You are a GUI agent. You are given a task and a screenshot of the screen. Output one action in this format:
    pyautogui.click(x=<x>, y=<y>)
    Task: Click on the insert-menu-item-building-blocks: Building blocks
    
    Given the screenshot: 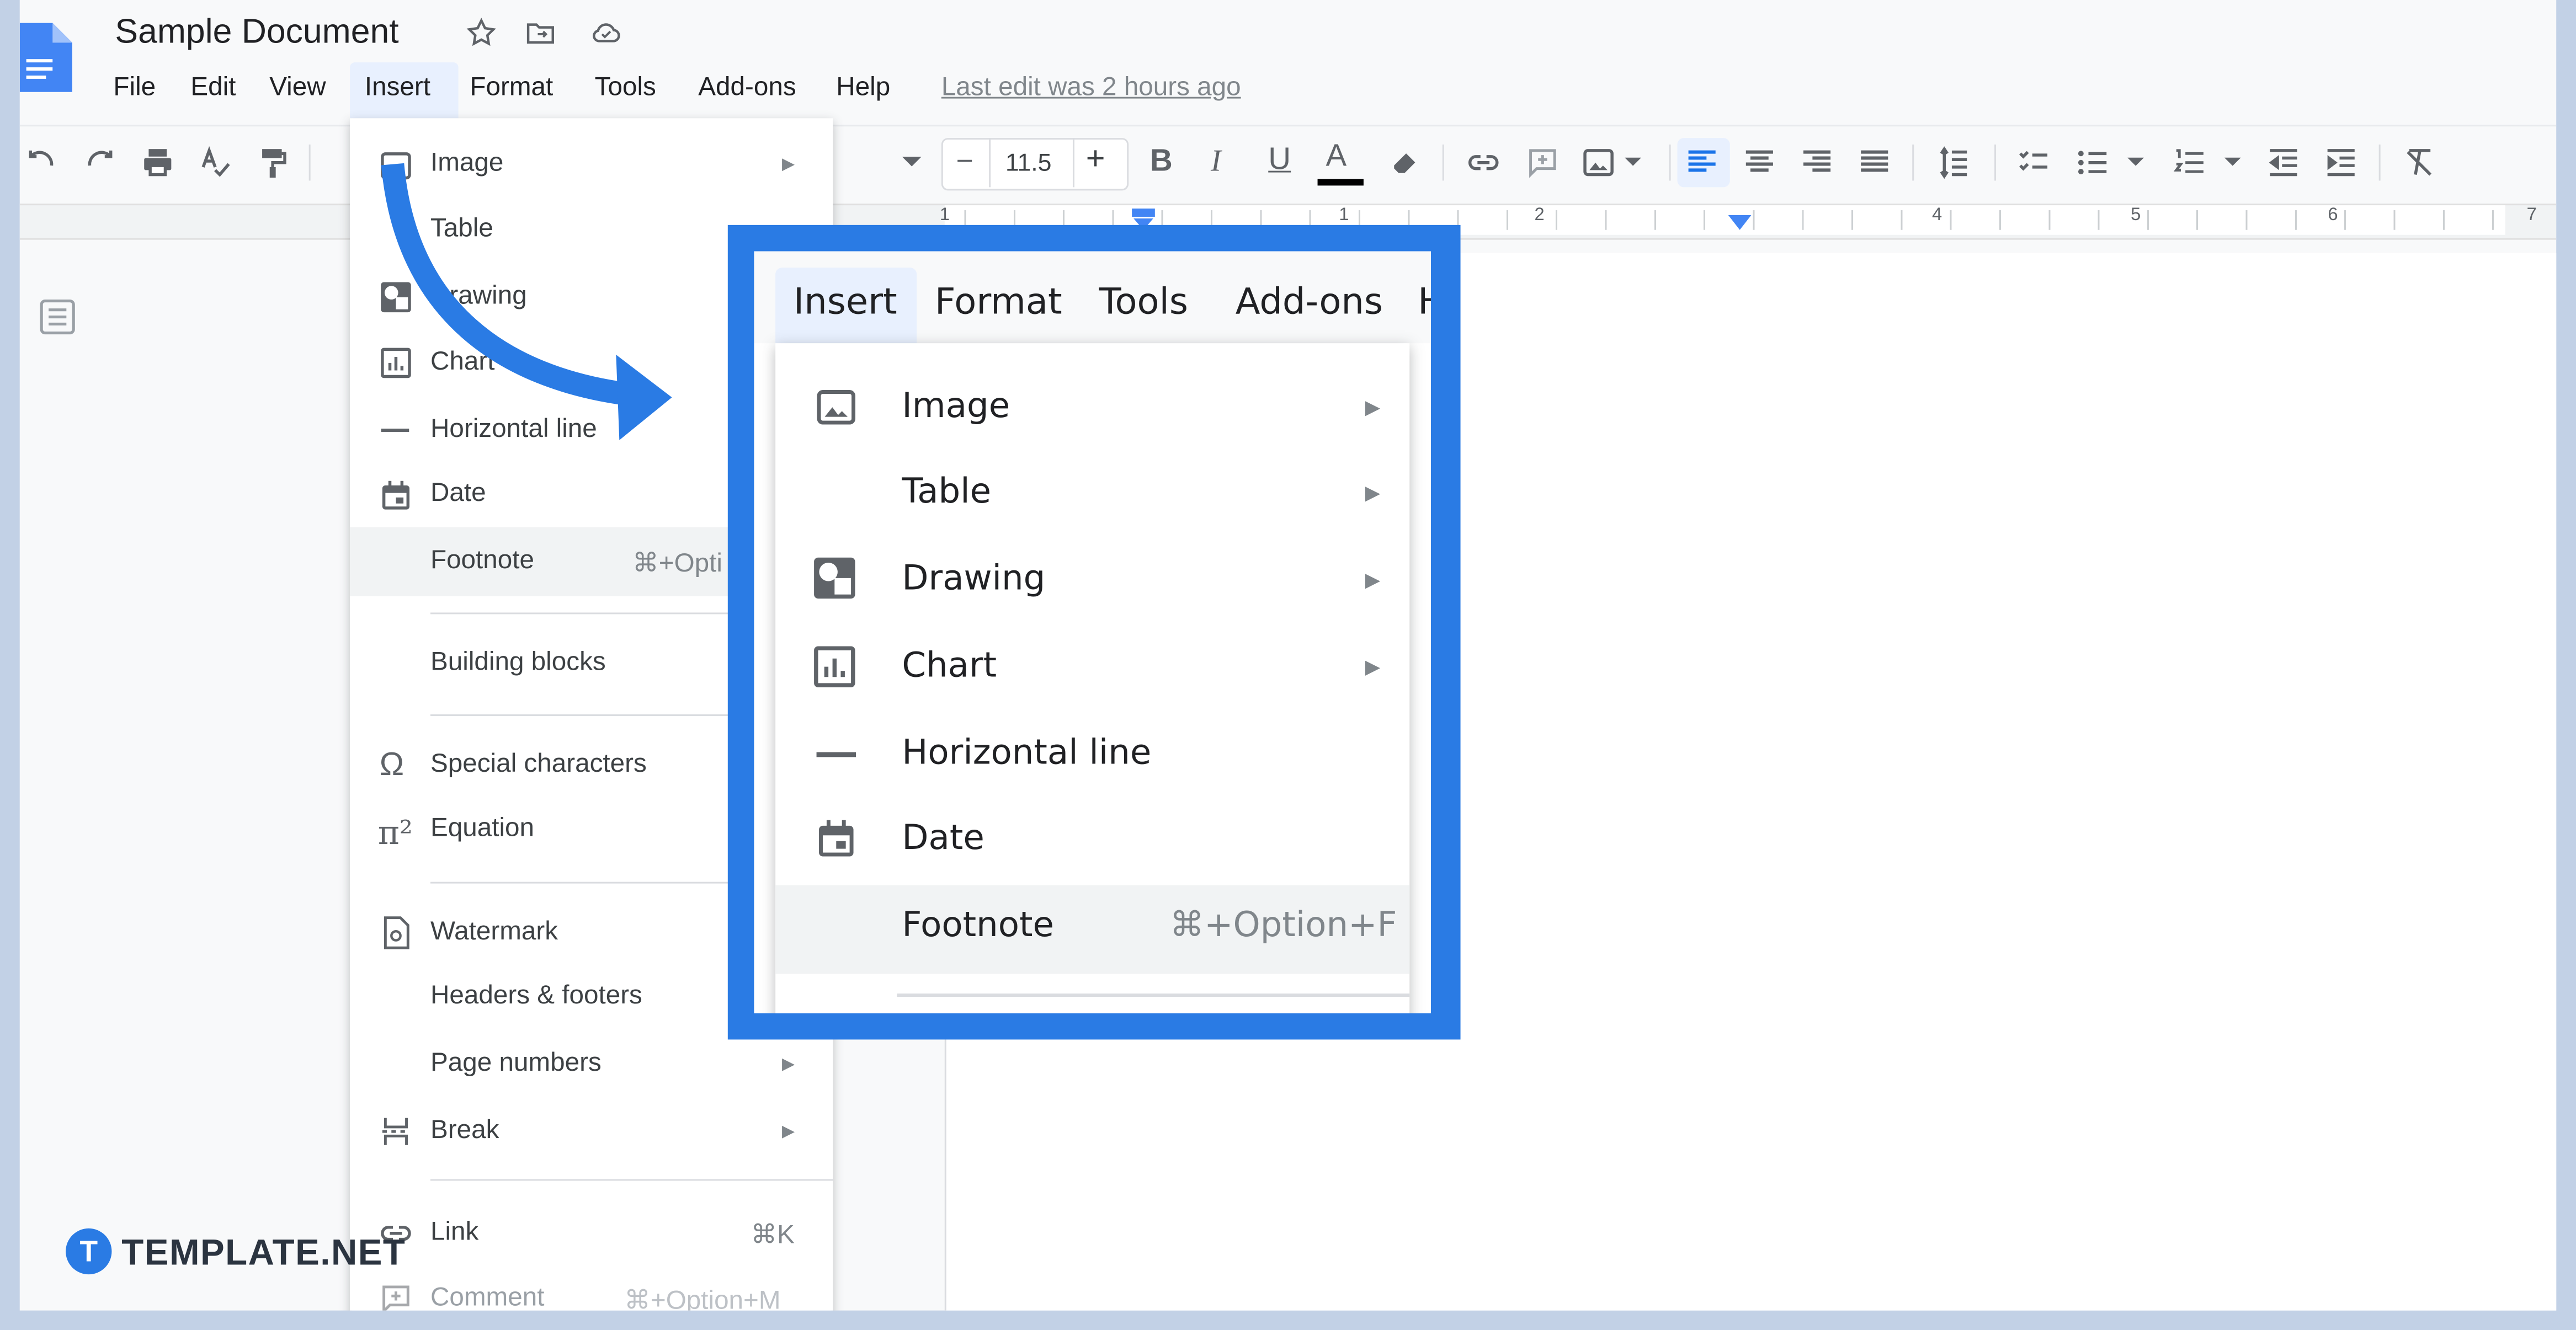 What is the action you would take?
    pyautogui.click(x=518, y=664)
    